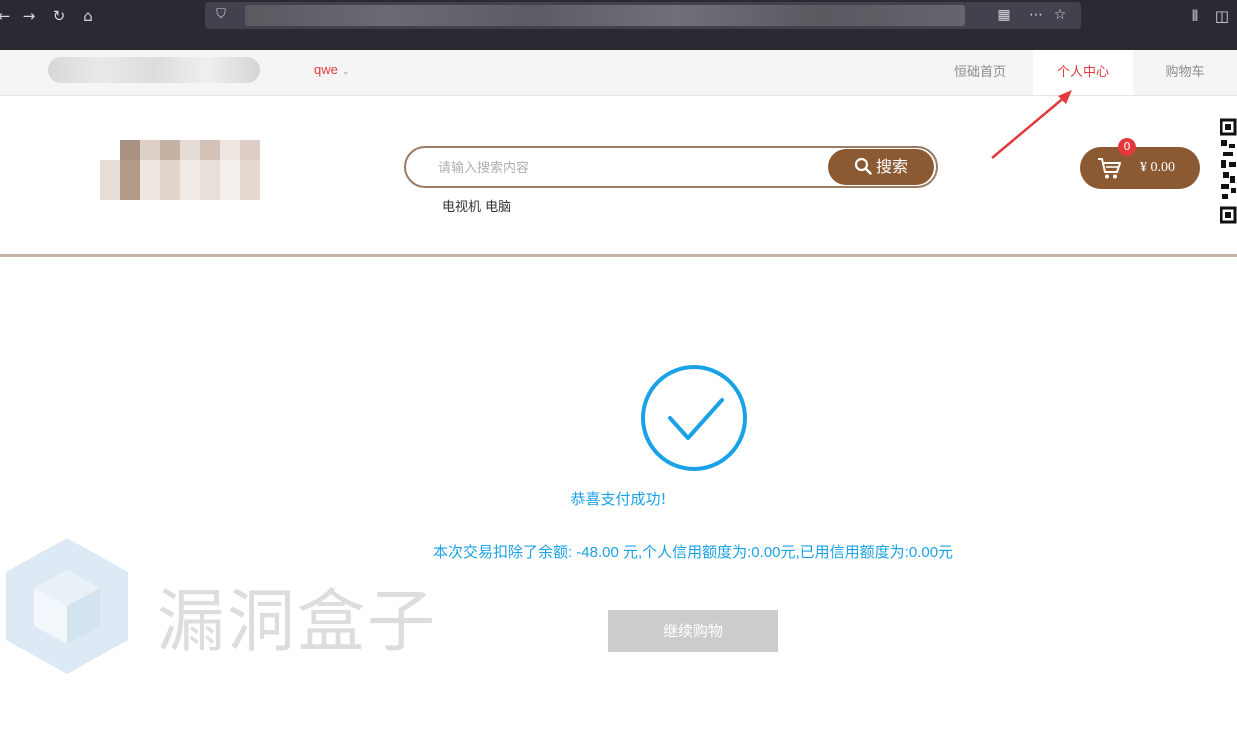 The image size is (1237, 750). Describe the element at coordinates (891, 166) in the screenshot. I see `search-button-label: 搜索` at that location.